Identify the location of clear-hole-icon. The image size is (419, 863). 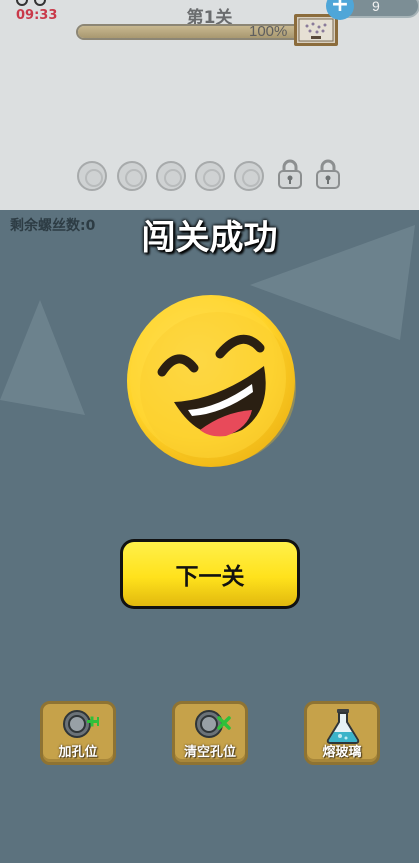
(213, 724).